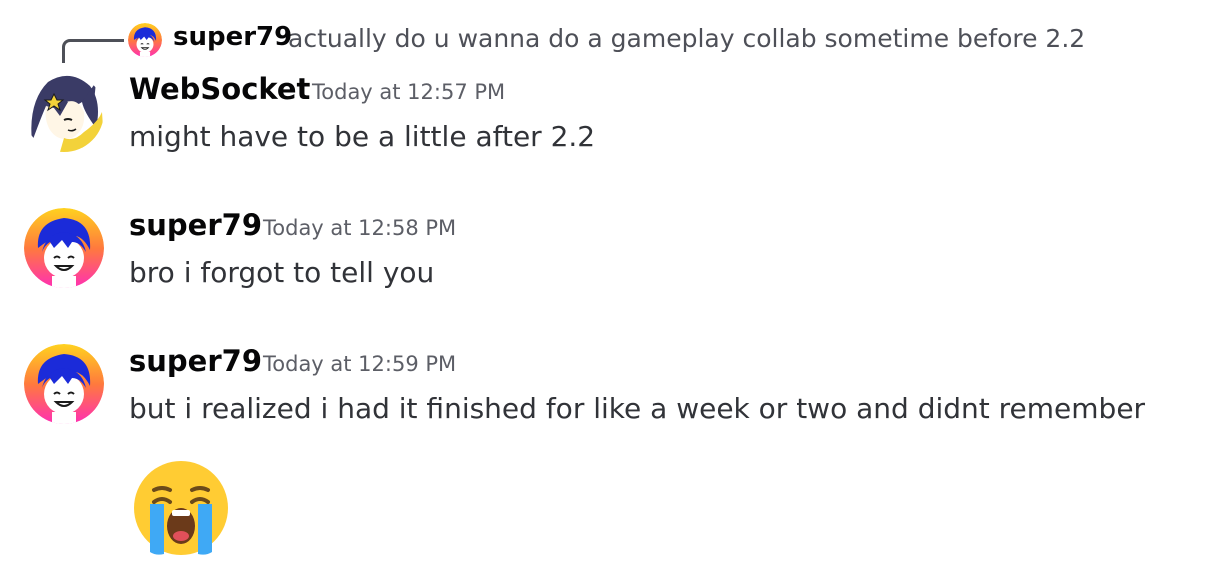 This screenshot has width=1211, height=567. I want to click on reply-avatar, so click(145, 40).